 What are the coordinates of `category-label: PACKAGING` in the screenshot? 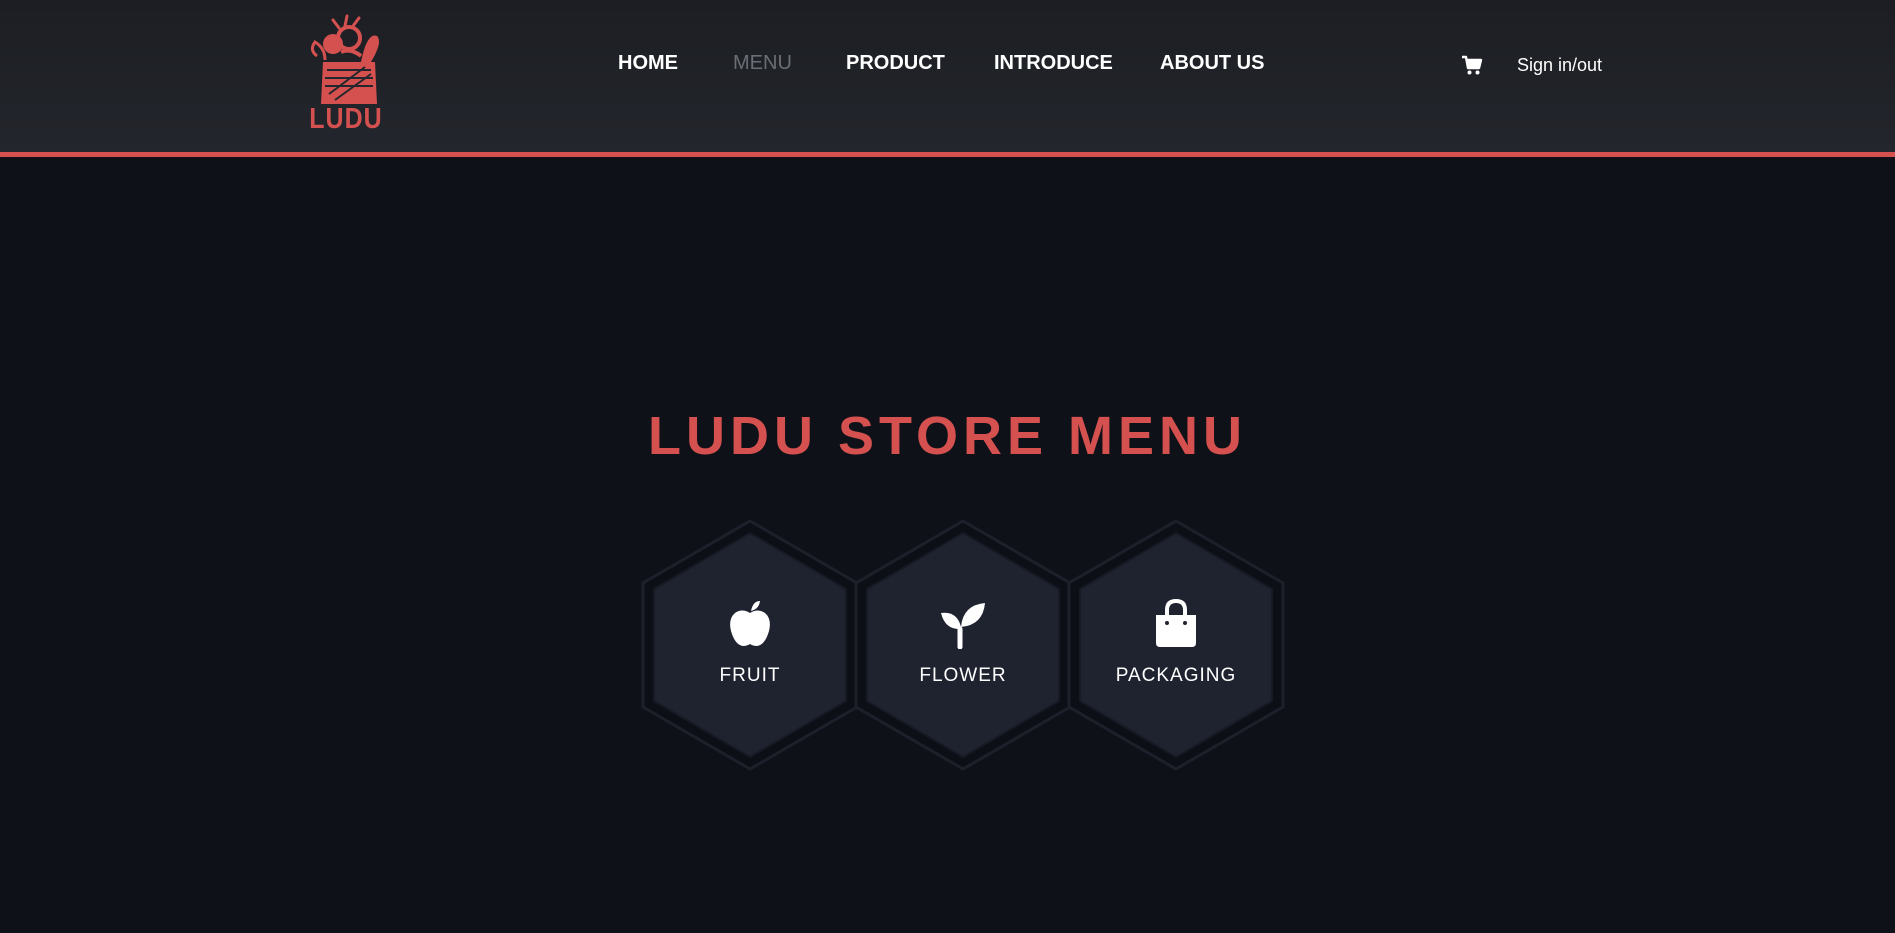 It's located at (1176, 675).